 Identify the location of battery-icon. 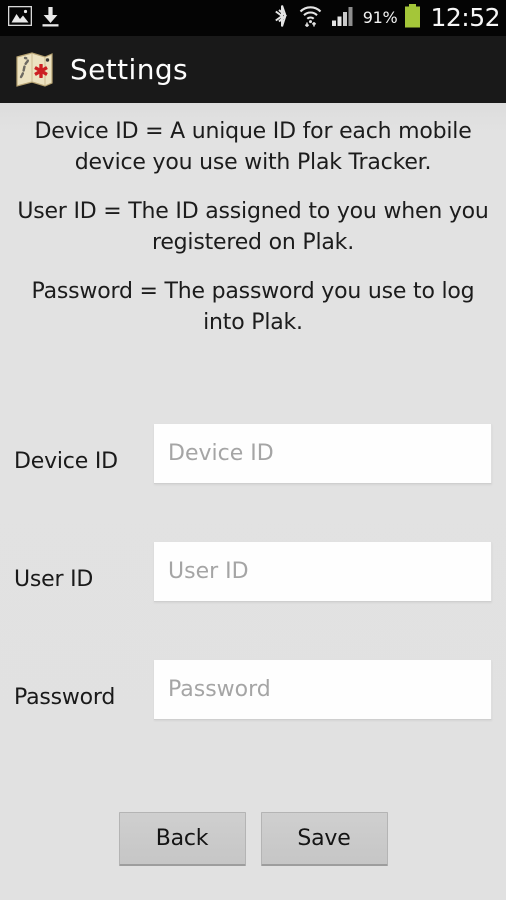
(412, 18).